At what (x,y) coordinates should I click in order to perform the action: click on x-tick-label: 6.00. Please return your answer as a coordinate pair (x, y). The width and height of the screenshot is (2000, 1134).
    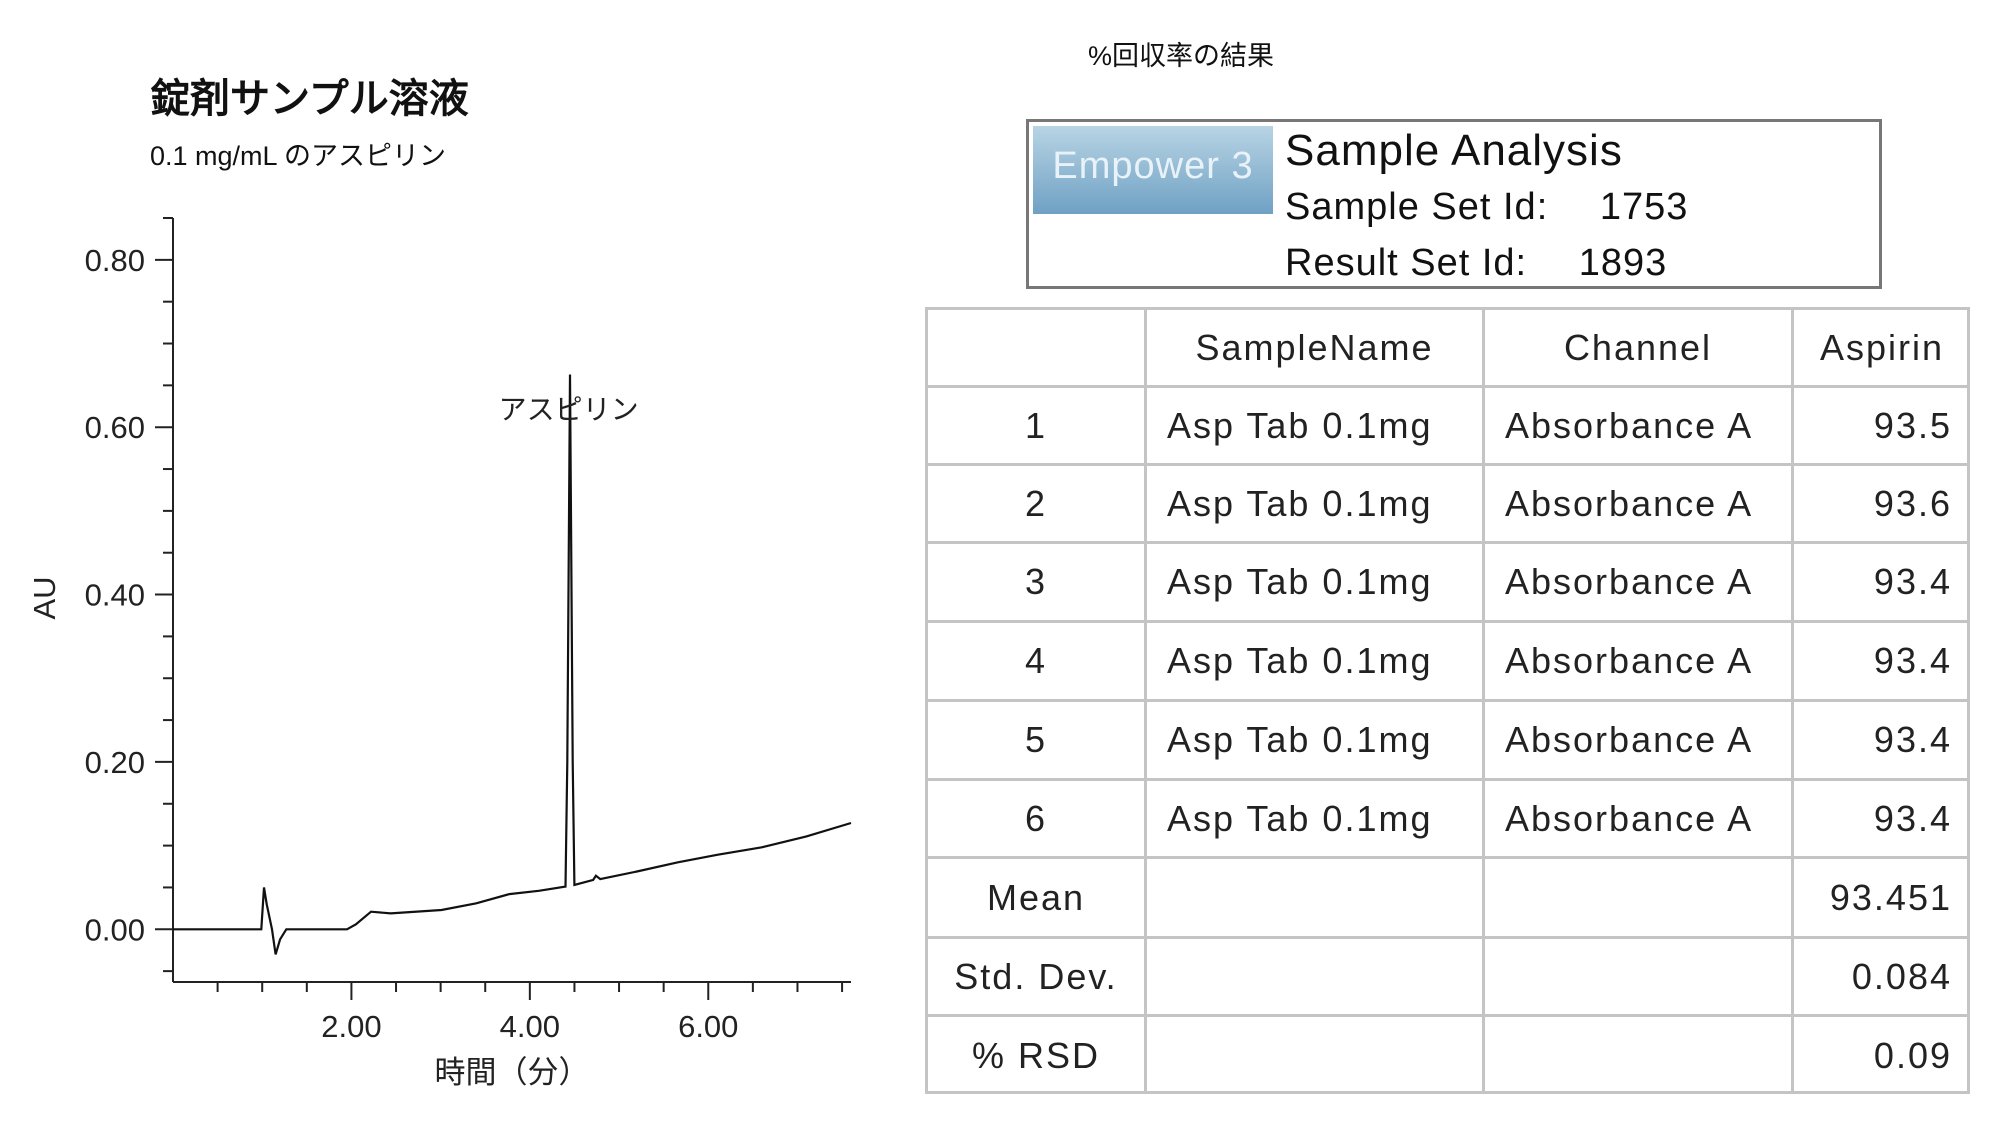
    Looking at the image, I should click on (708, 1026).